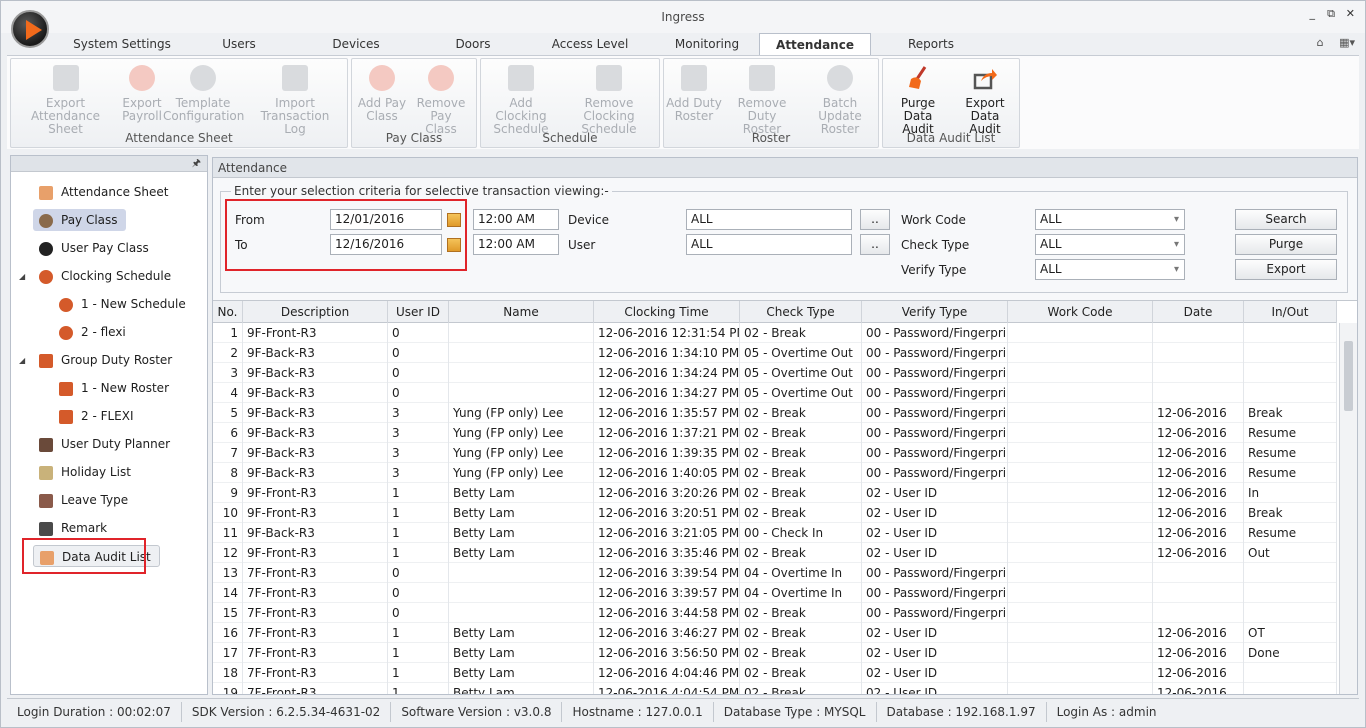 Image resolution: width=1366 pixels, height=728 pixels. I want to click on tab-access-level: Access Level, so click(590, 44).